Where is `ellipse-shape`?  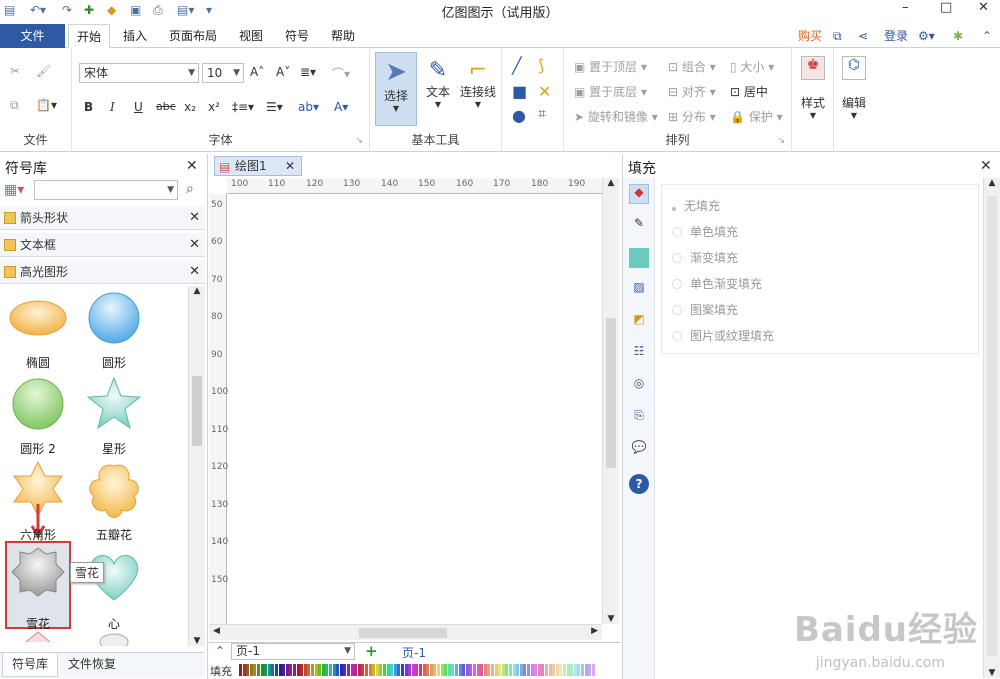
ellipse-shape is located at coordinates (38, 318).